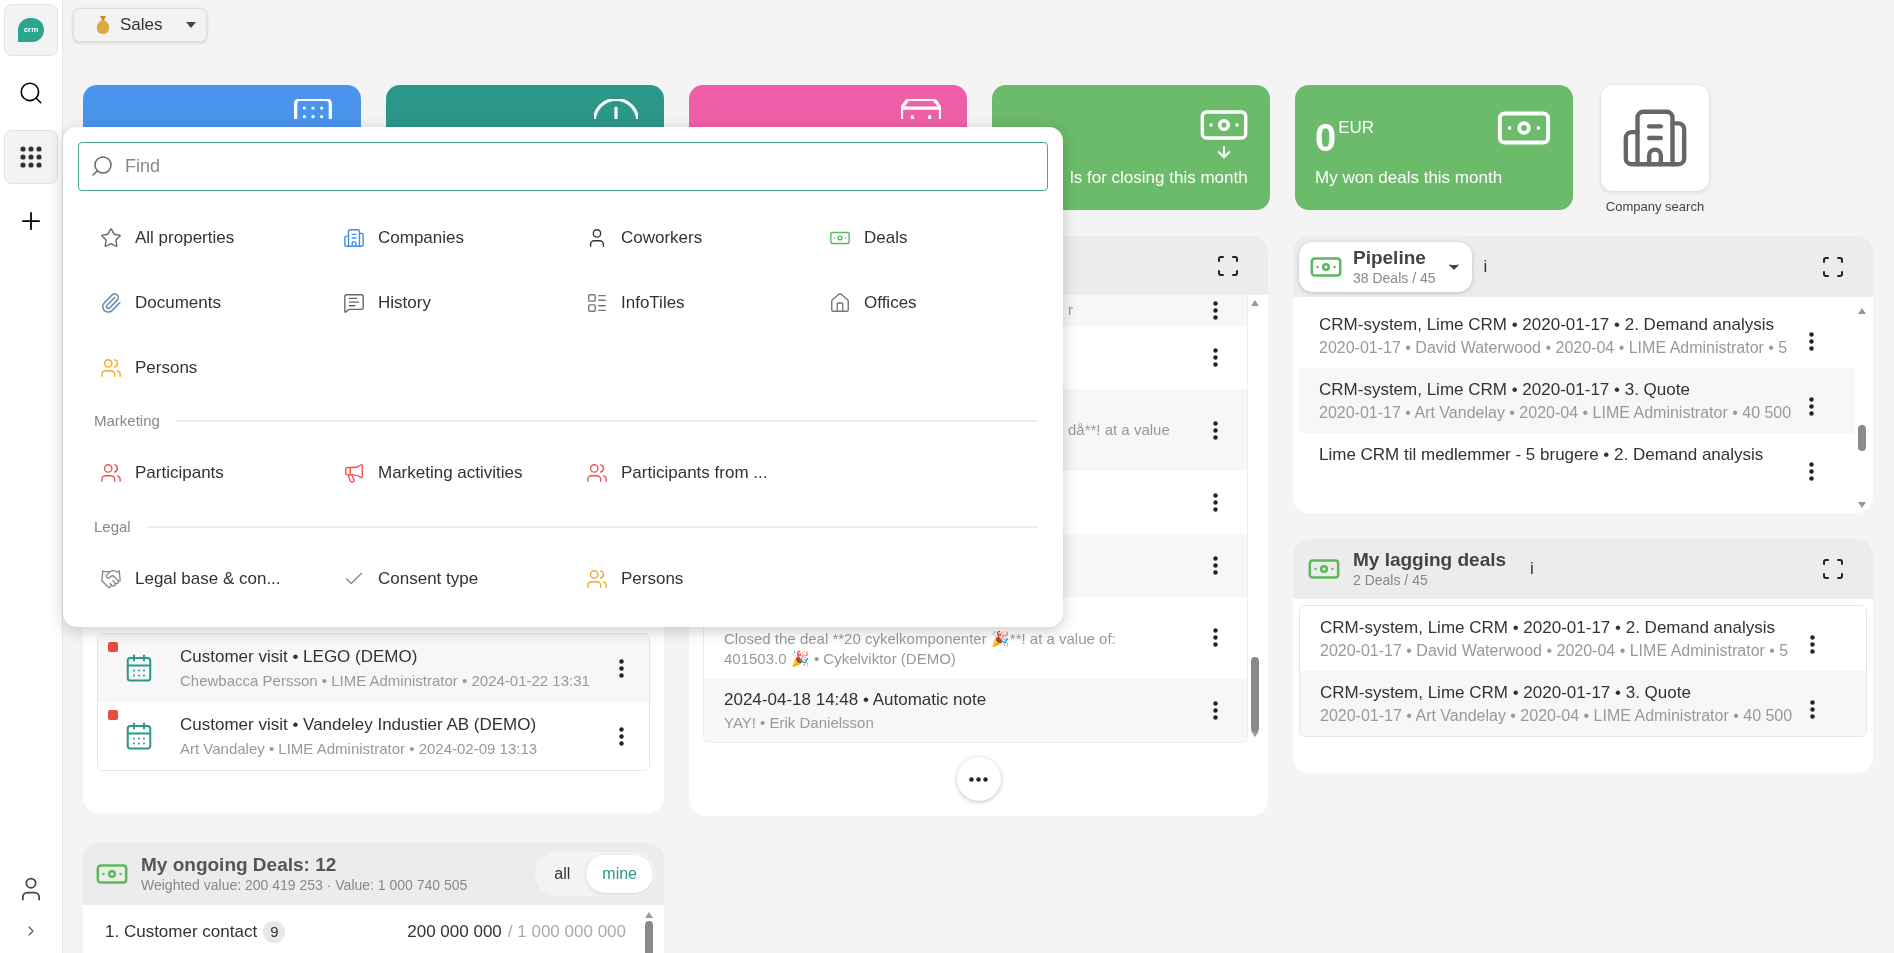  Describe the element at coordinates (354, 237) in the screenshot. I see `building-icon` at that location.